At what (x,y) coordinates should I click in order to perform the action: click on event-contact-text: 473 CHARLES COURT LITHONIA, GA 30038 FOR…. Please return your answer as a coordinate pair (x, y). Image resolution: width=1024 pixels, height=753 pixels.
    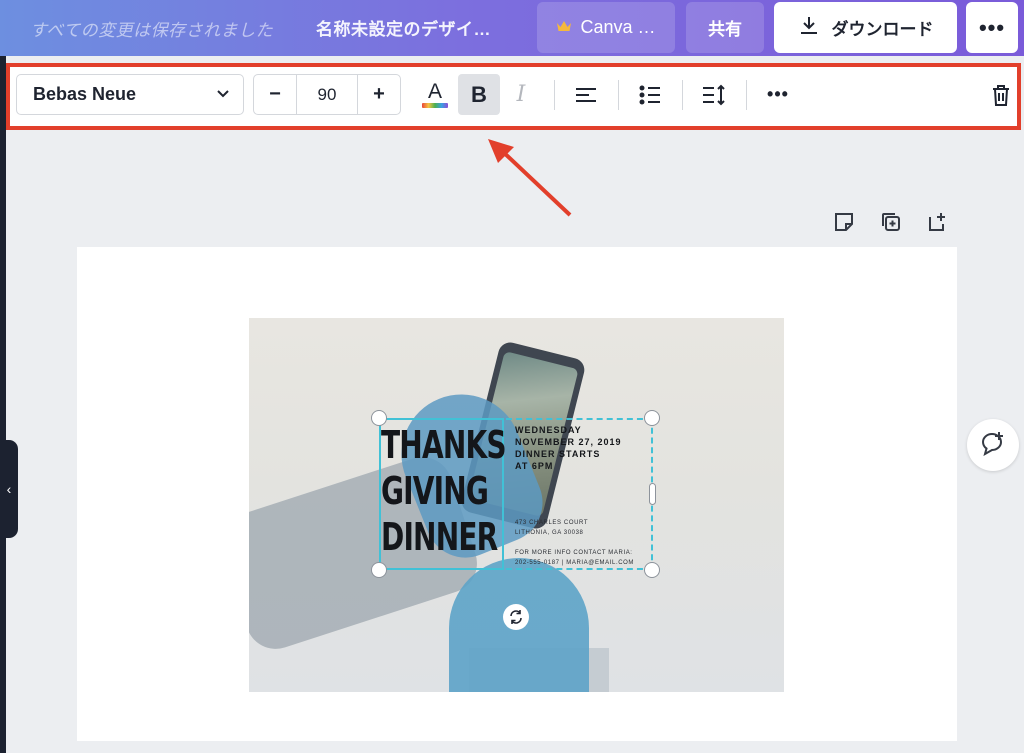
    Looking at the image, I should click on (574, 543).